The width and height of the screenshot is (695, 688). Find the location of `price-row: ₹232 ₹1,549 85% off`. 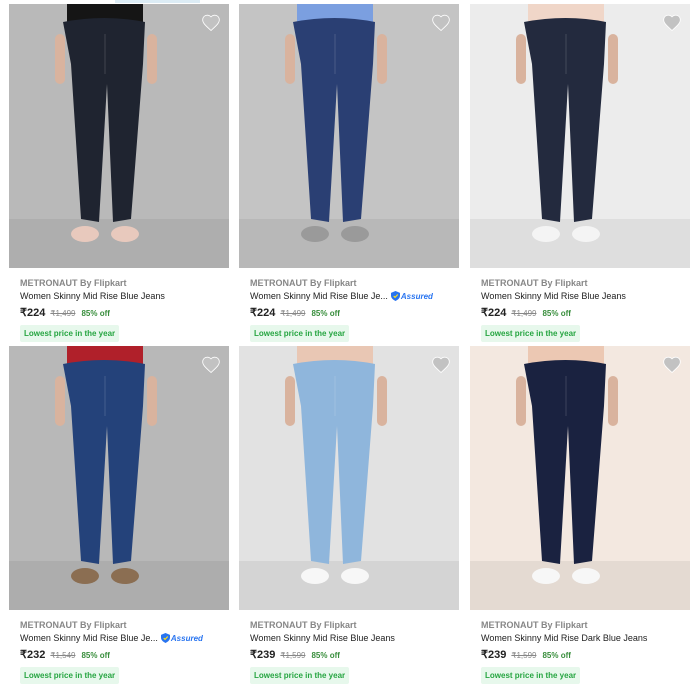

price-row: ₹232 ₹1,549 85% off is located at coordinates (65, 654).